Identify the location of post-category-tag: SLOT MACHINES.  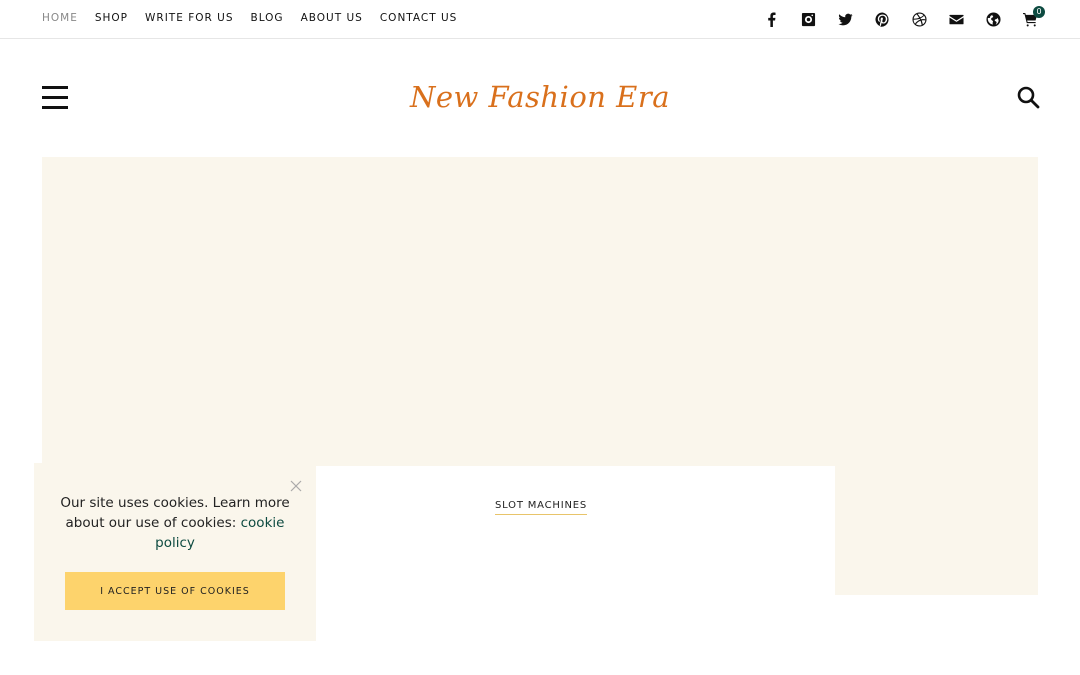
(541, 507).